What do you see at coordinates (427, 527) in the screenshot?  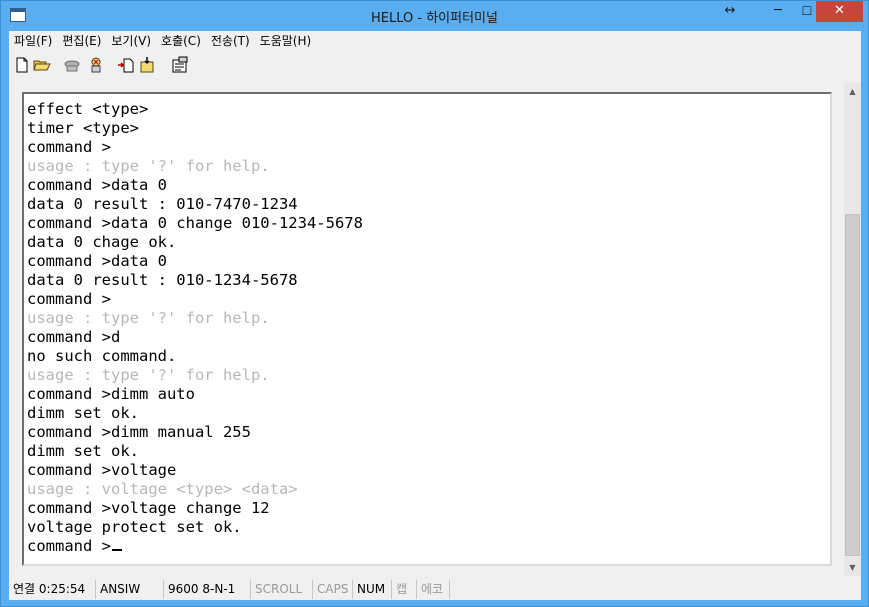 I see `terminal-line: voltage protect set ok.` at bounding box center [427, 527].